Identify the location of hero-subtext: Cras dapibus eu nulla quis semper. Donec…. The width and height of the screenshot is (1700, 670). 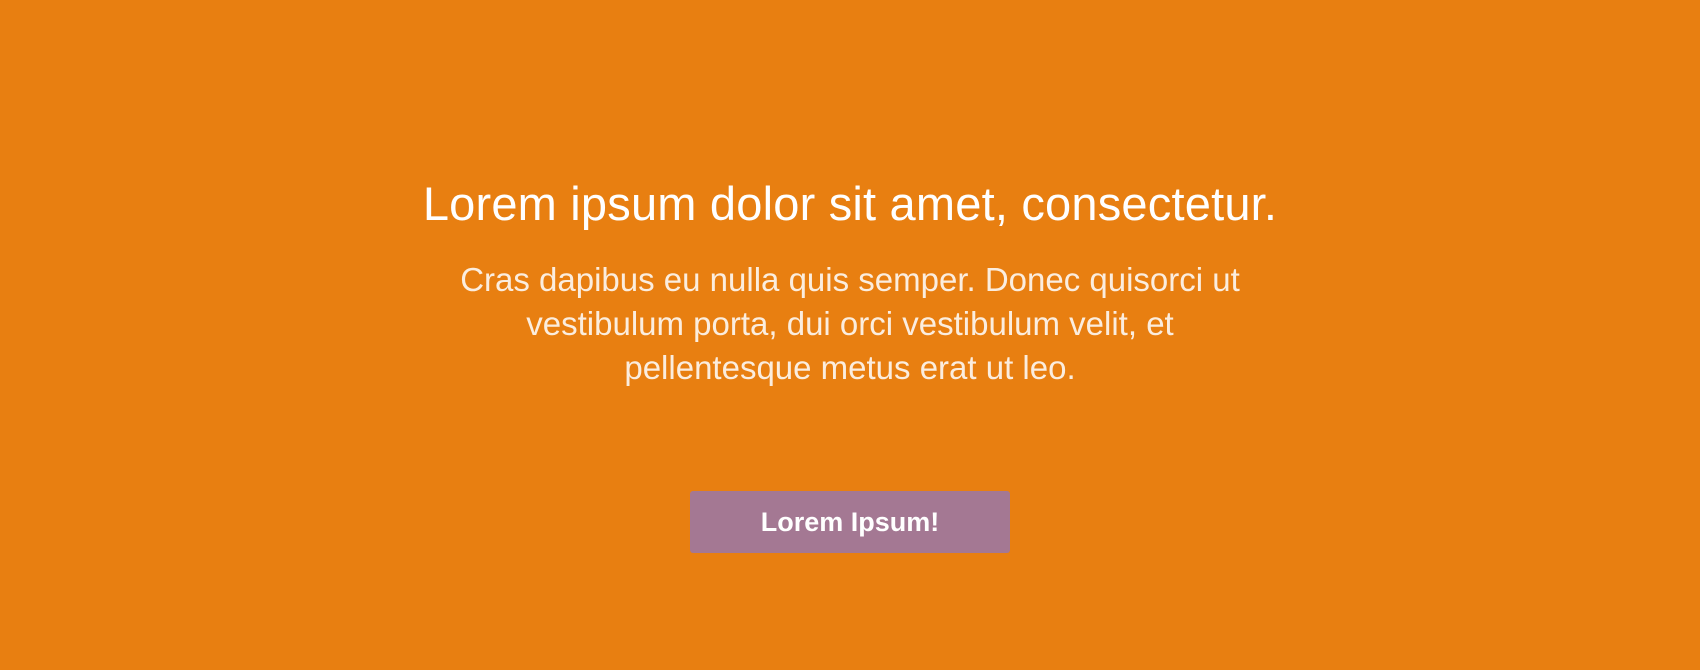
(850, 323).